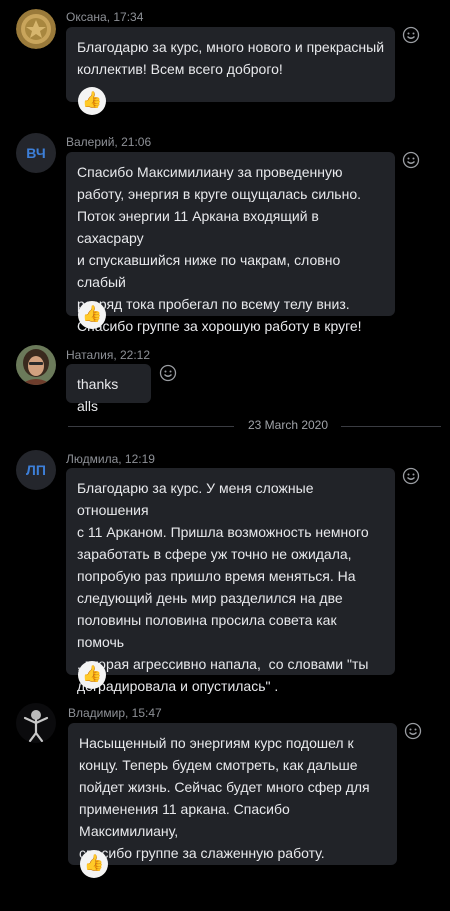 The width and height of the screenshot is (450, 911). I want to click on date-label: 23 March 2020, so click(288, 425).